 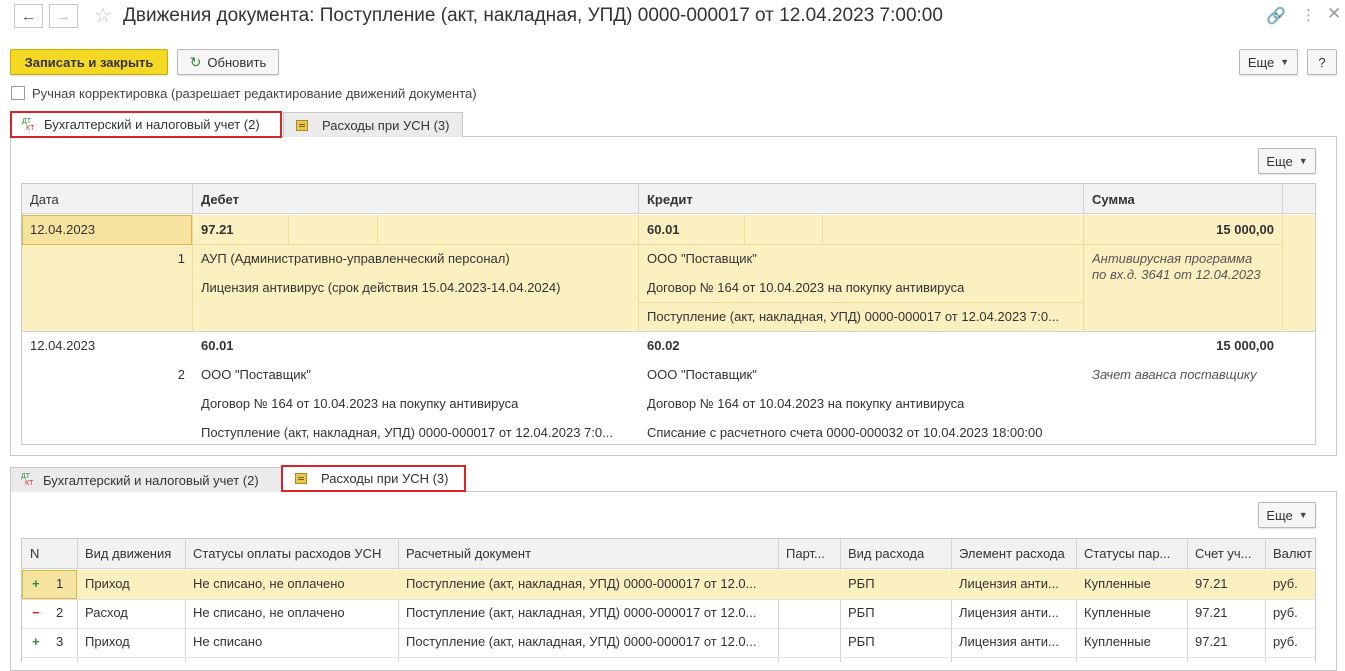 I want to click on usn-row3-n: 3, so click(x=60, y=641).